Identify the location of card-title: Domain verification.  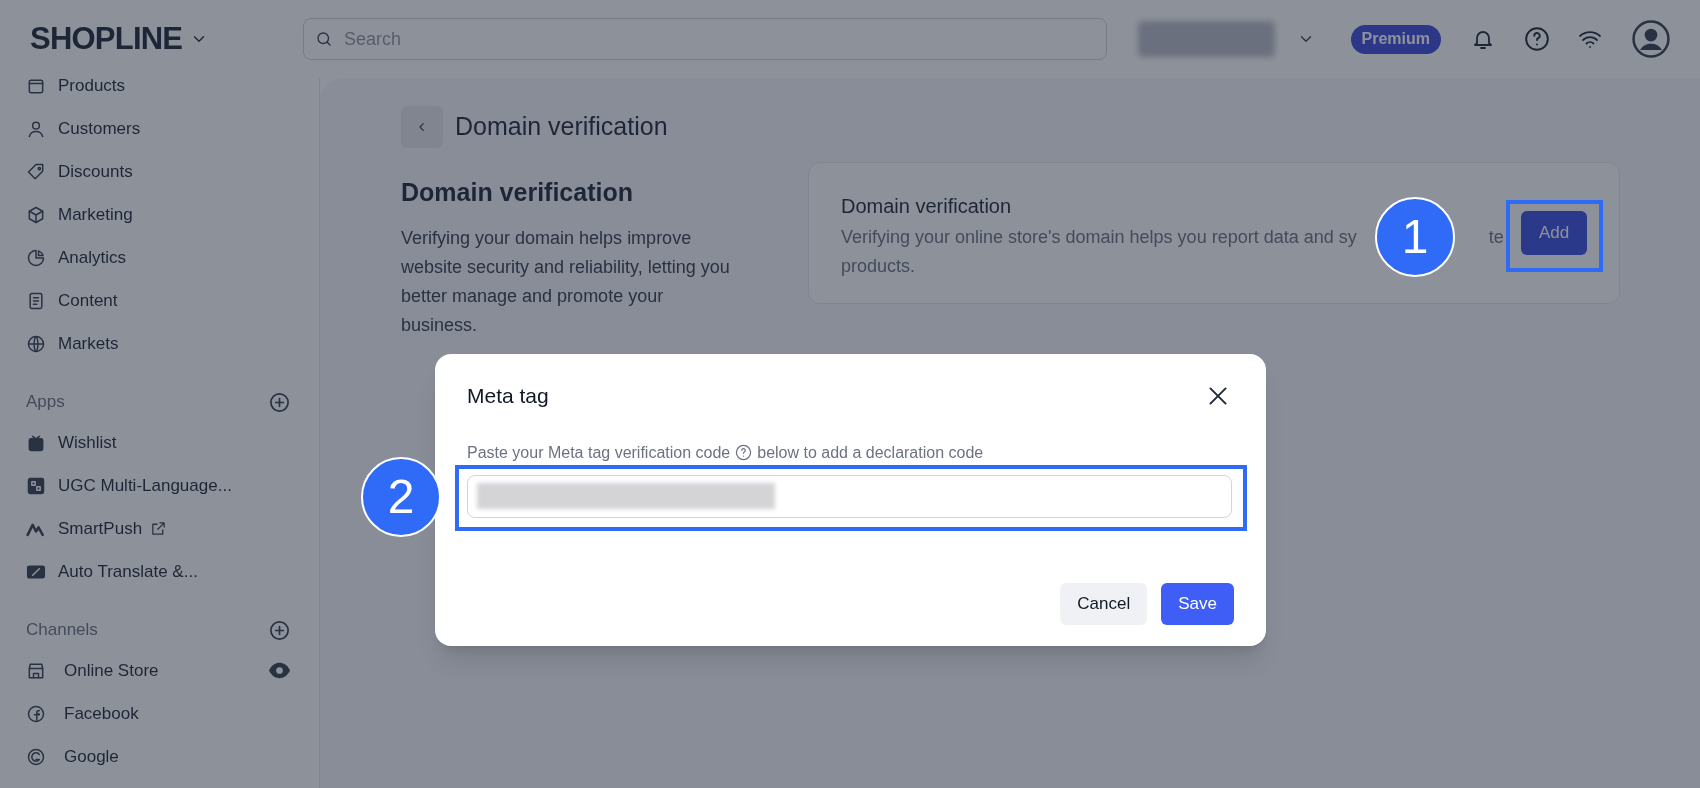
(927, 206).